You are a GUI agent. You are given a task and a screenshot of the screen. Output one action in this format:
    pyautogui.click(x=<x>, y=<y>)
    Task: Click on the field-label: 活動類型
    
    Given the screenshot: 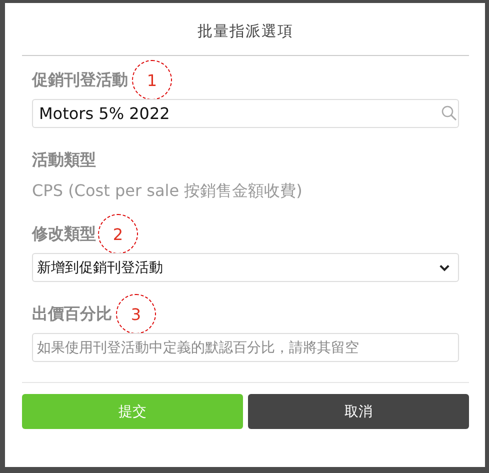 What is the action you would take?
    pyautogui.click(x=64, y=160)
    